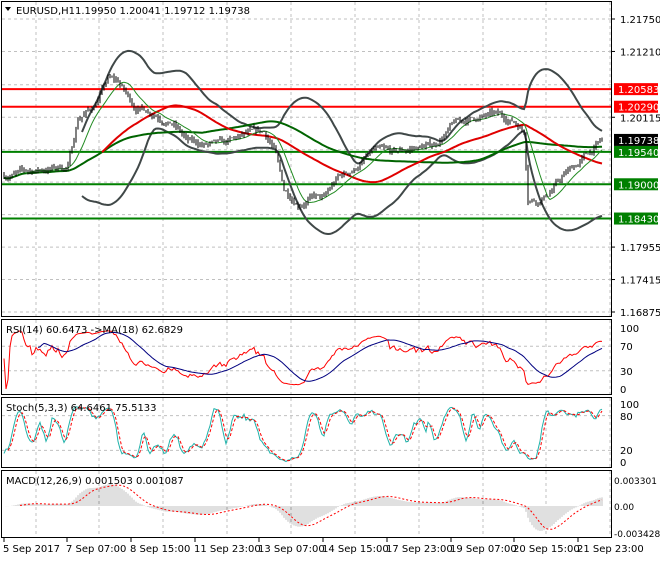 The height and width of the screenshot is (564, 660). I want to click on stoch-axis-label: 80, so click(626, 417).